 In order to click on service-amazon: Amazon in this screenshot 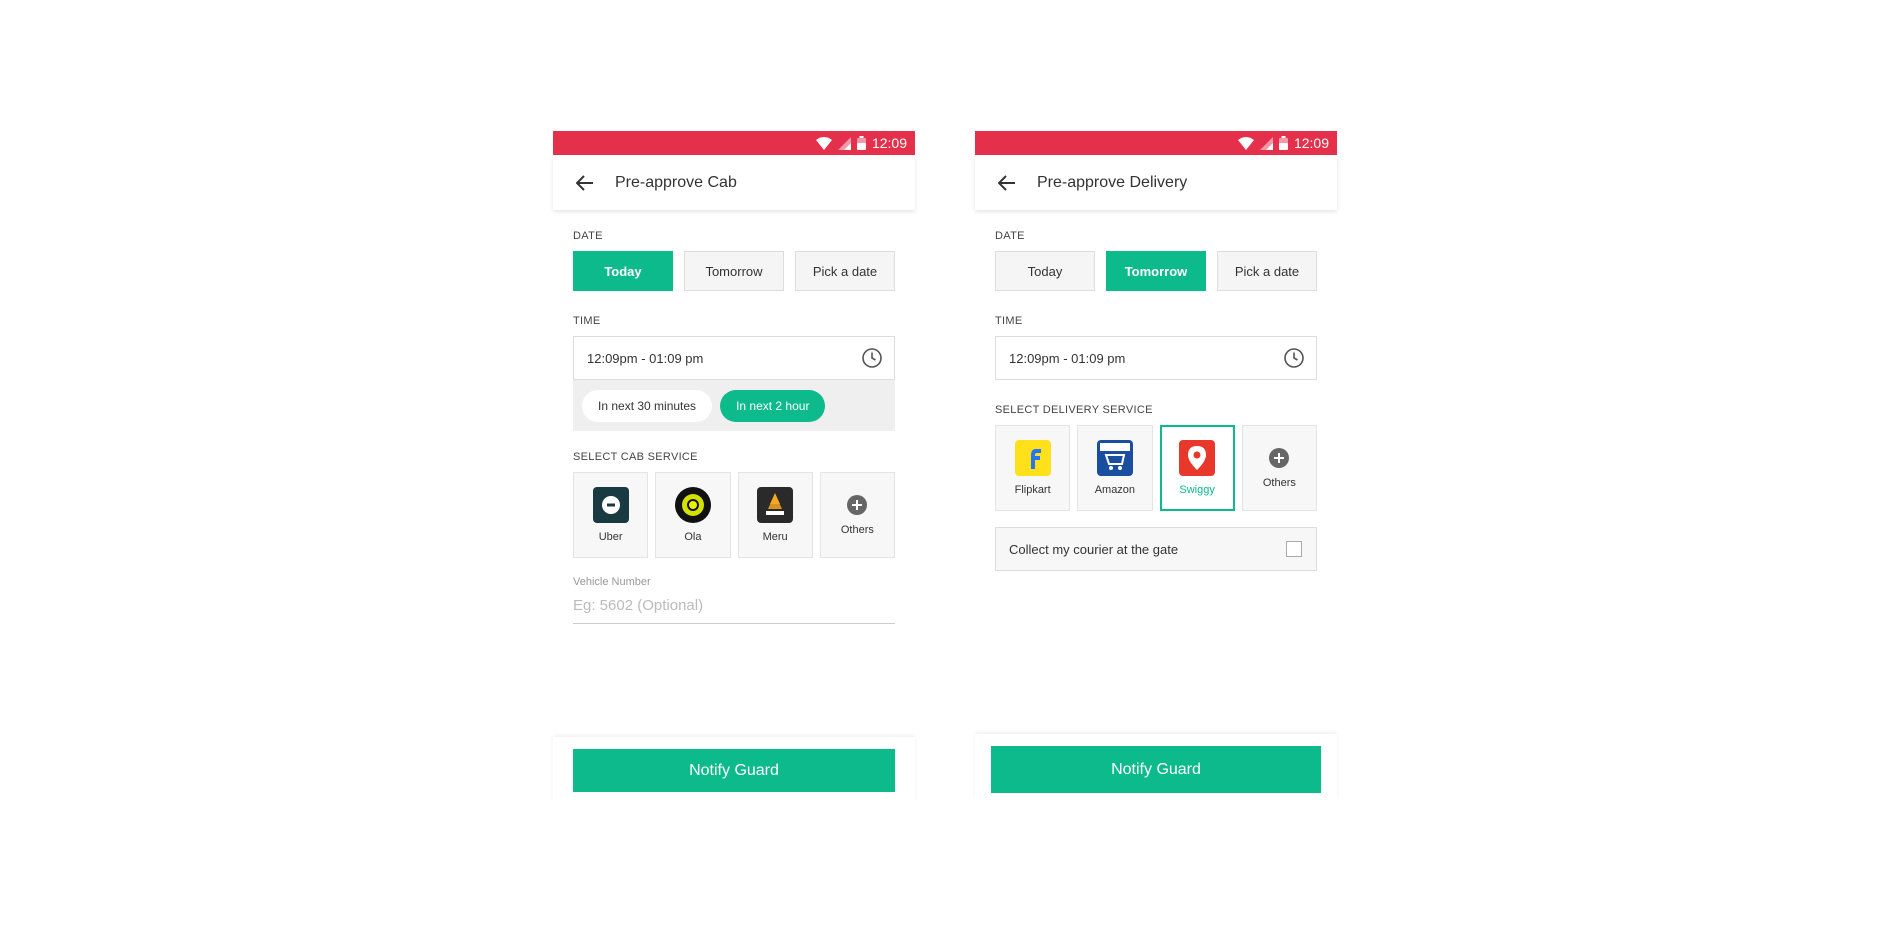, I will do `click(1115, 468)`.